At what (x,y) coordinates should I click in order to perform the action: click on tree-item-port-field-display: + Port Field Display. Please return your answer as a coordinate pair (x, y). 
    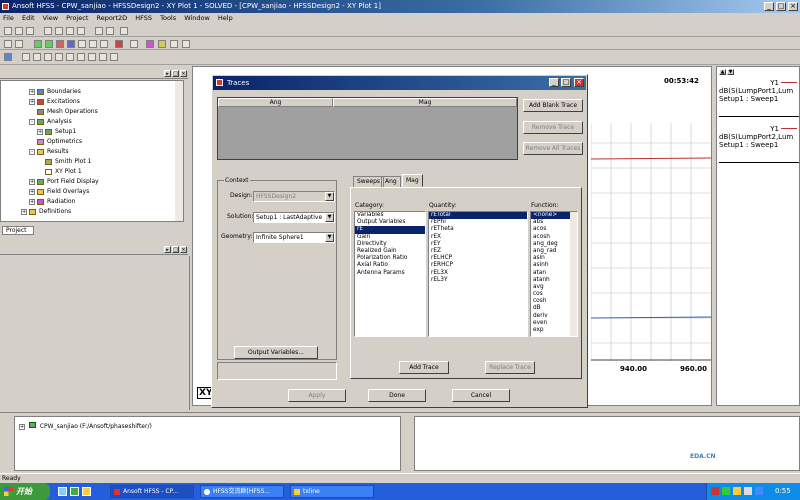
    Looking at the image, I should click on (106, 182).